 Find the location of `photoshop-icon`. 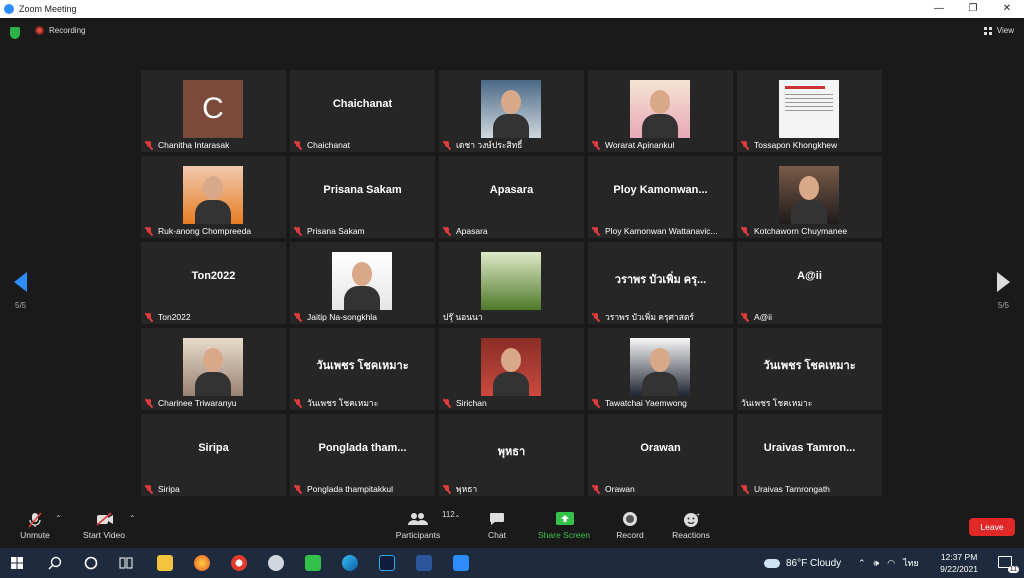

photoshop-icon is located at coordinates (387, 563).